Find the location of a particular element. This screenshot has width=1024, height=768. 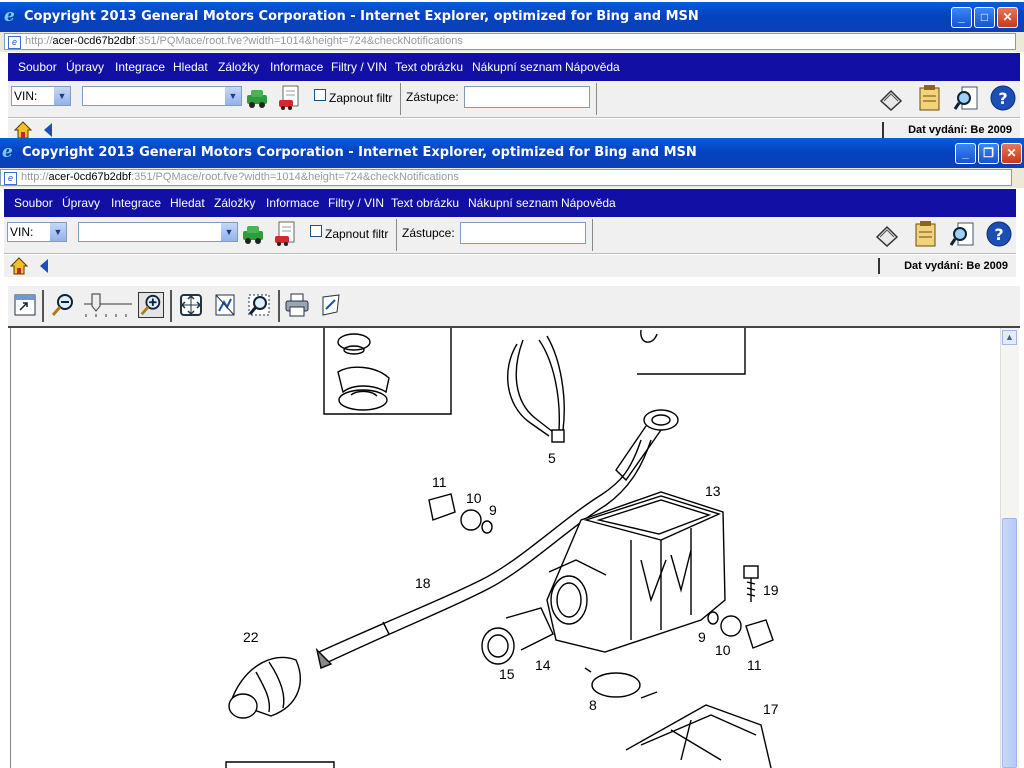

chevron-down-icon: ▼ is located at coordinates (58, 232).